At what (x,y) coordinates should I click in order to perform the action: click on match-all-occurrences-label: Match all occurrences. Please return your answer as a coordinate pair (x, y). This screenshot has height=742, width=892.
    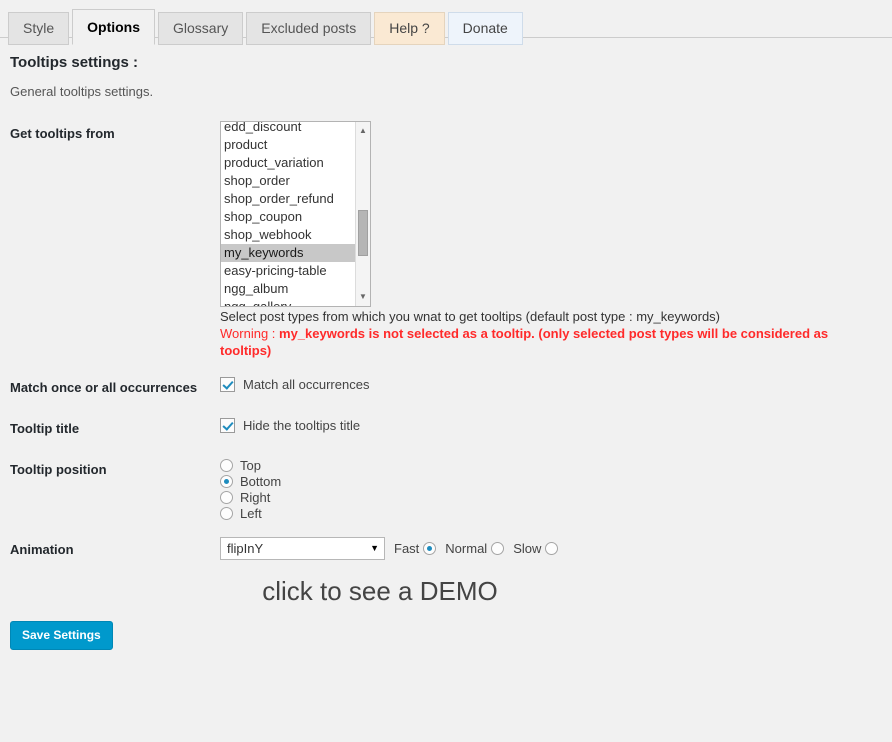
    Looking at the image, I should click on (306, 384).